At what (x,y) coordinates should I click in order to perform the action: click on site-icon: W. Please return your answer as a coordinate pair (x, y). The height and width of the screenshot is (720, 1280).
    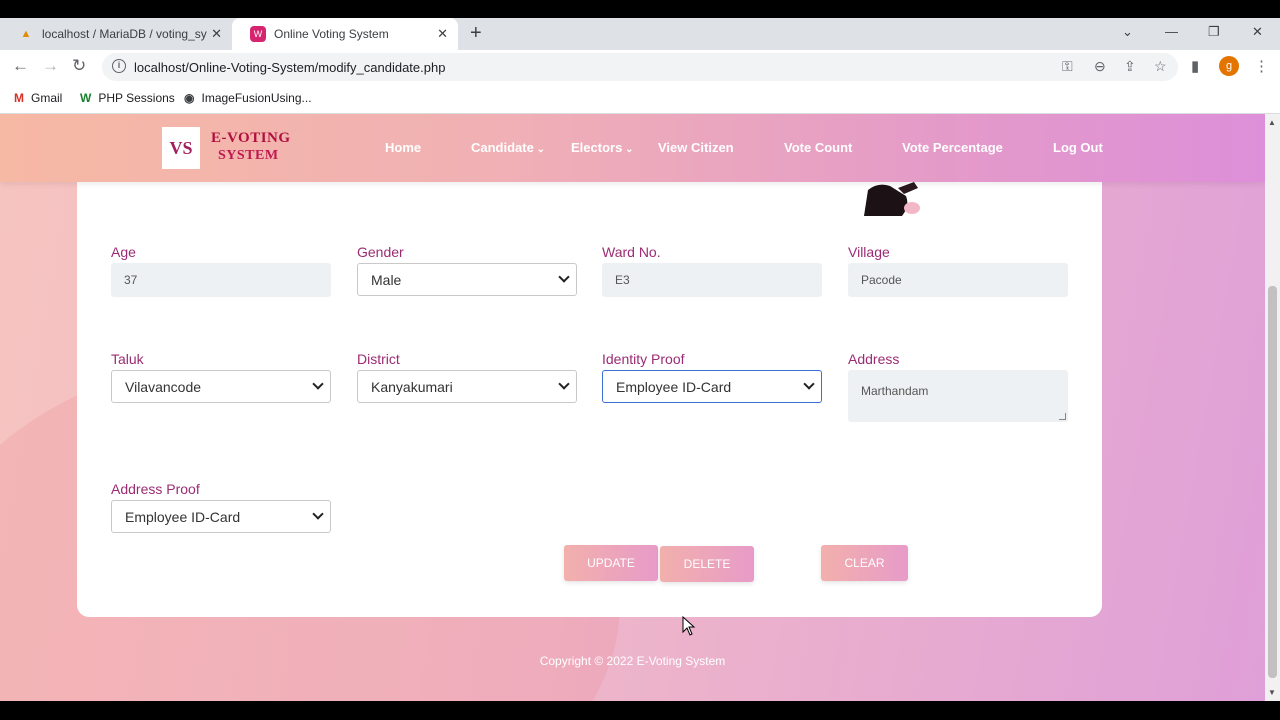
    Looking at the image, I should click on (258, 34).